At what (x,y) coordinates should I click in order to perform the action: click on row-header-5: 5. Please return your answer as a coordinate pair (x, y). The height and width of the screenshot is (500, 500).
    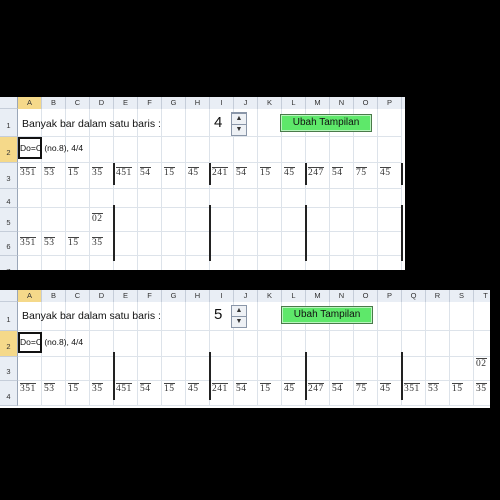
    Looking at the image, I should click on (9, 220).